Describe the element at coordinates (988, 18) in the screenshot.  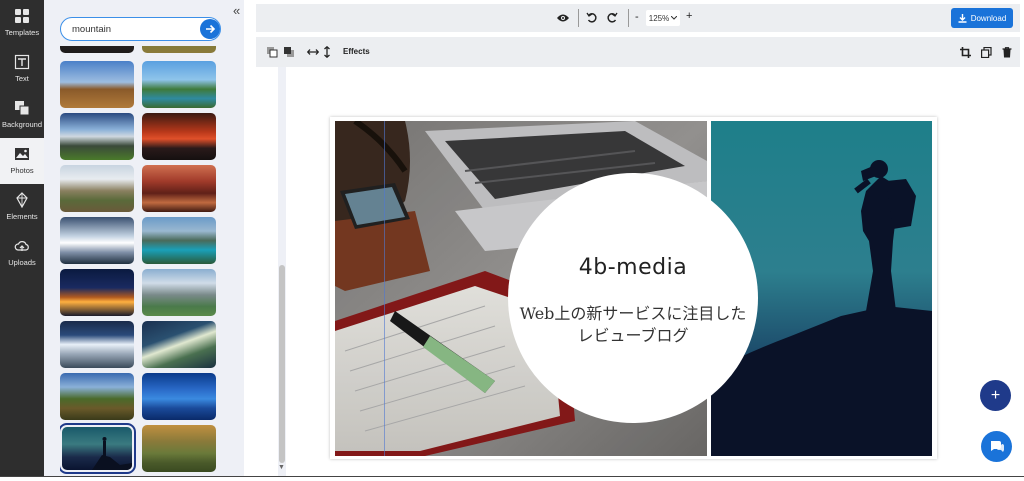
I see `download-label: Download` at that location.